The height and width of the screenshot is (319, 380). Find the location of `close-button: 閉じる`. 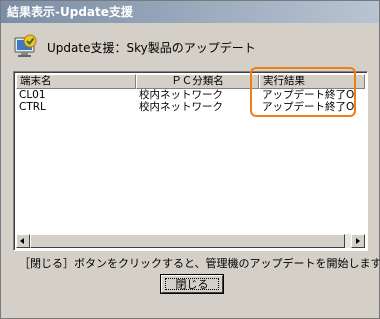

close-button: 閉じる is located at coordinates (192, 284).